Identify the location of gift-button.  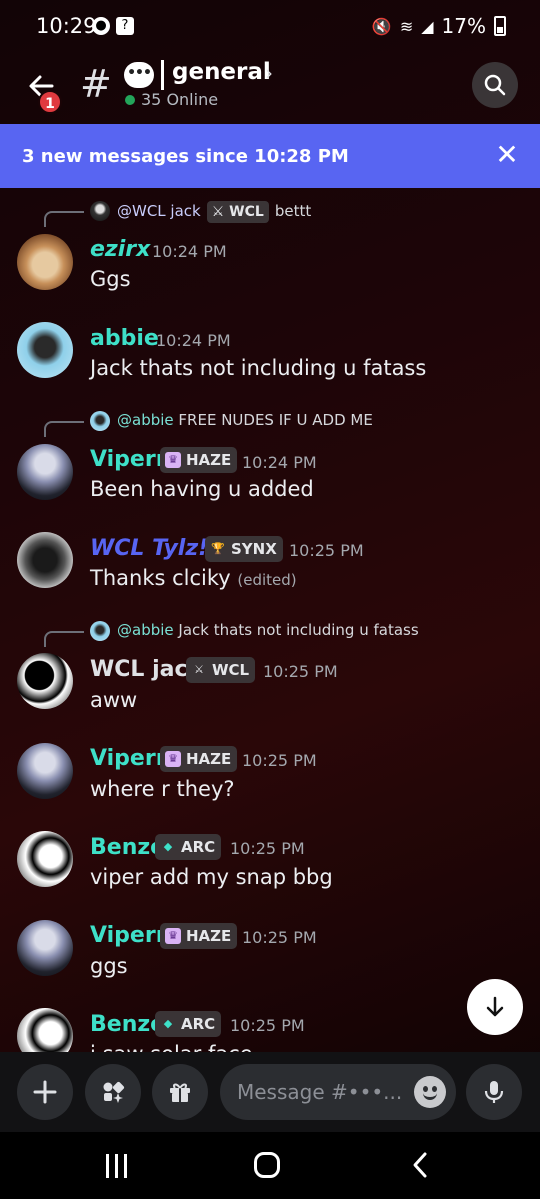
(180, 1092).